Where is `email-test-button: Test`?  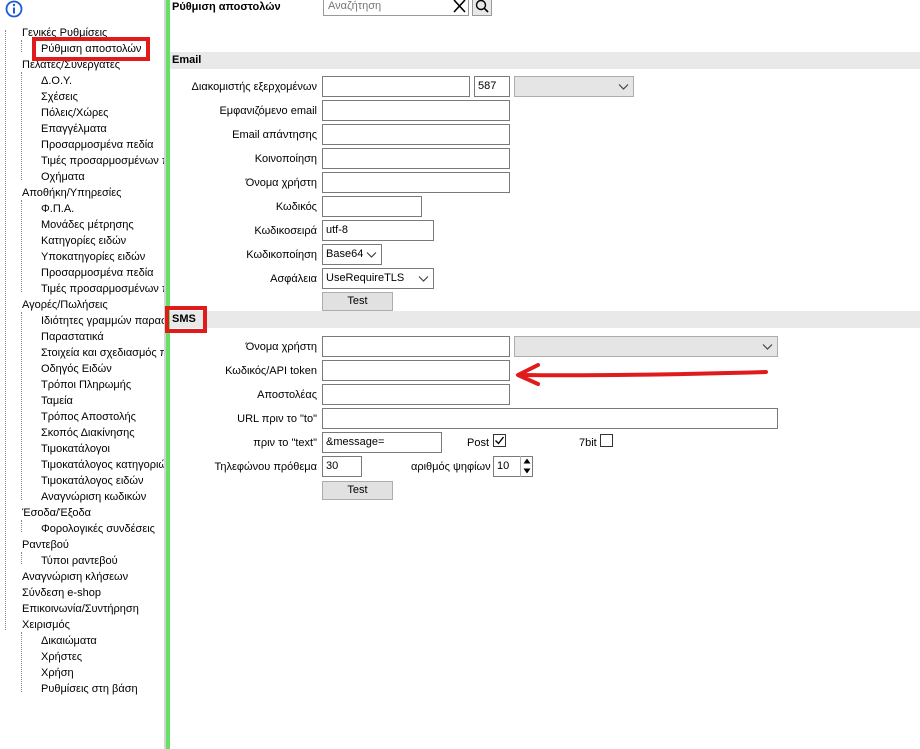 email-test-button: Test is located at coordinates (357, 301).